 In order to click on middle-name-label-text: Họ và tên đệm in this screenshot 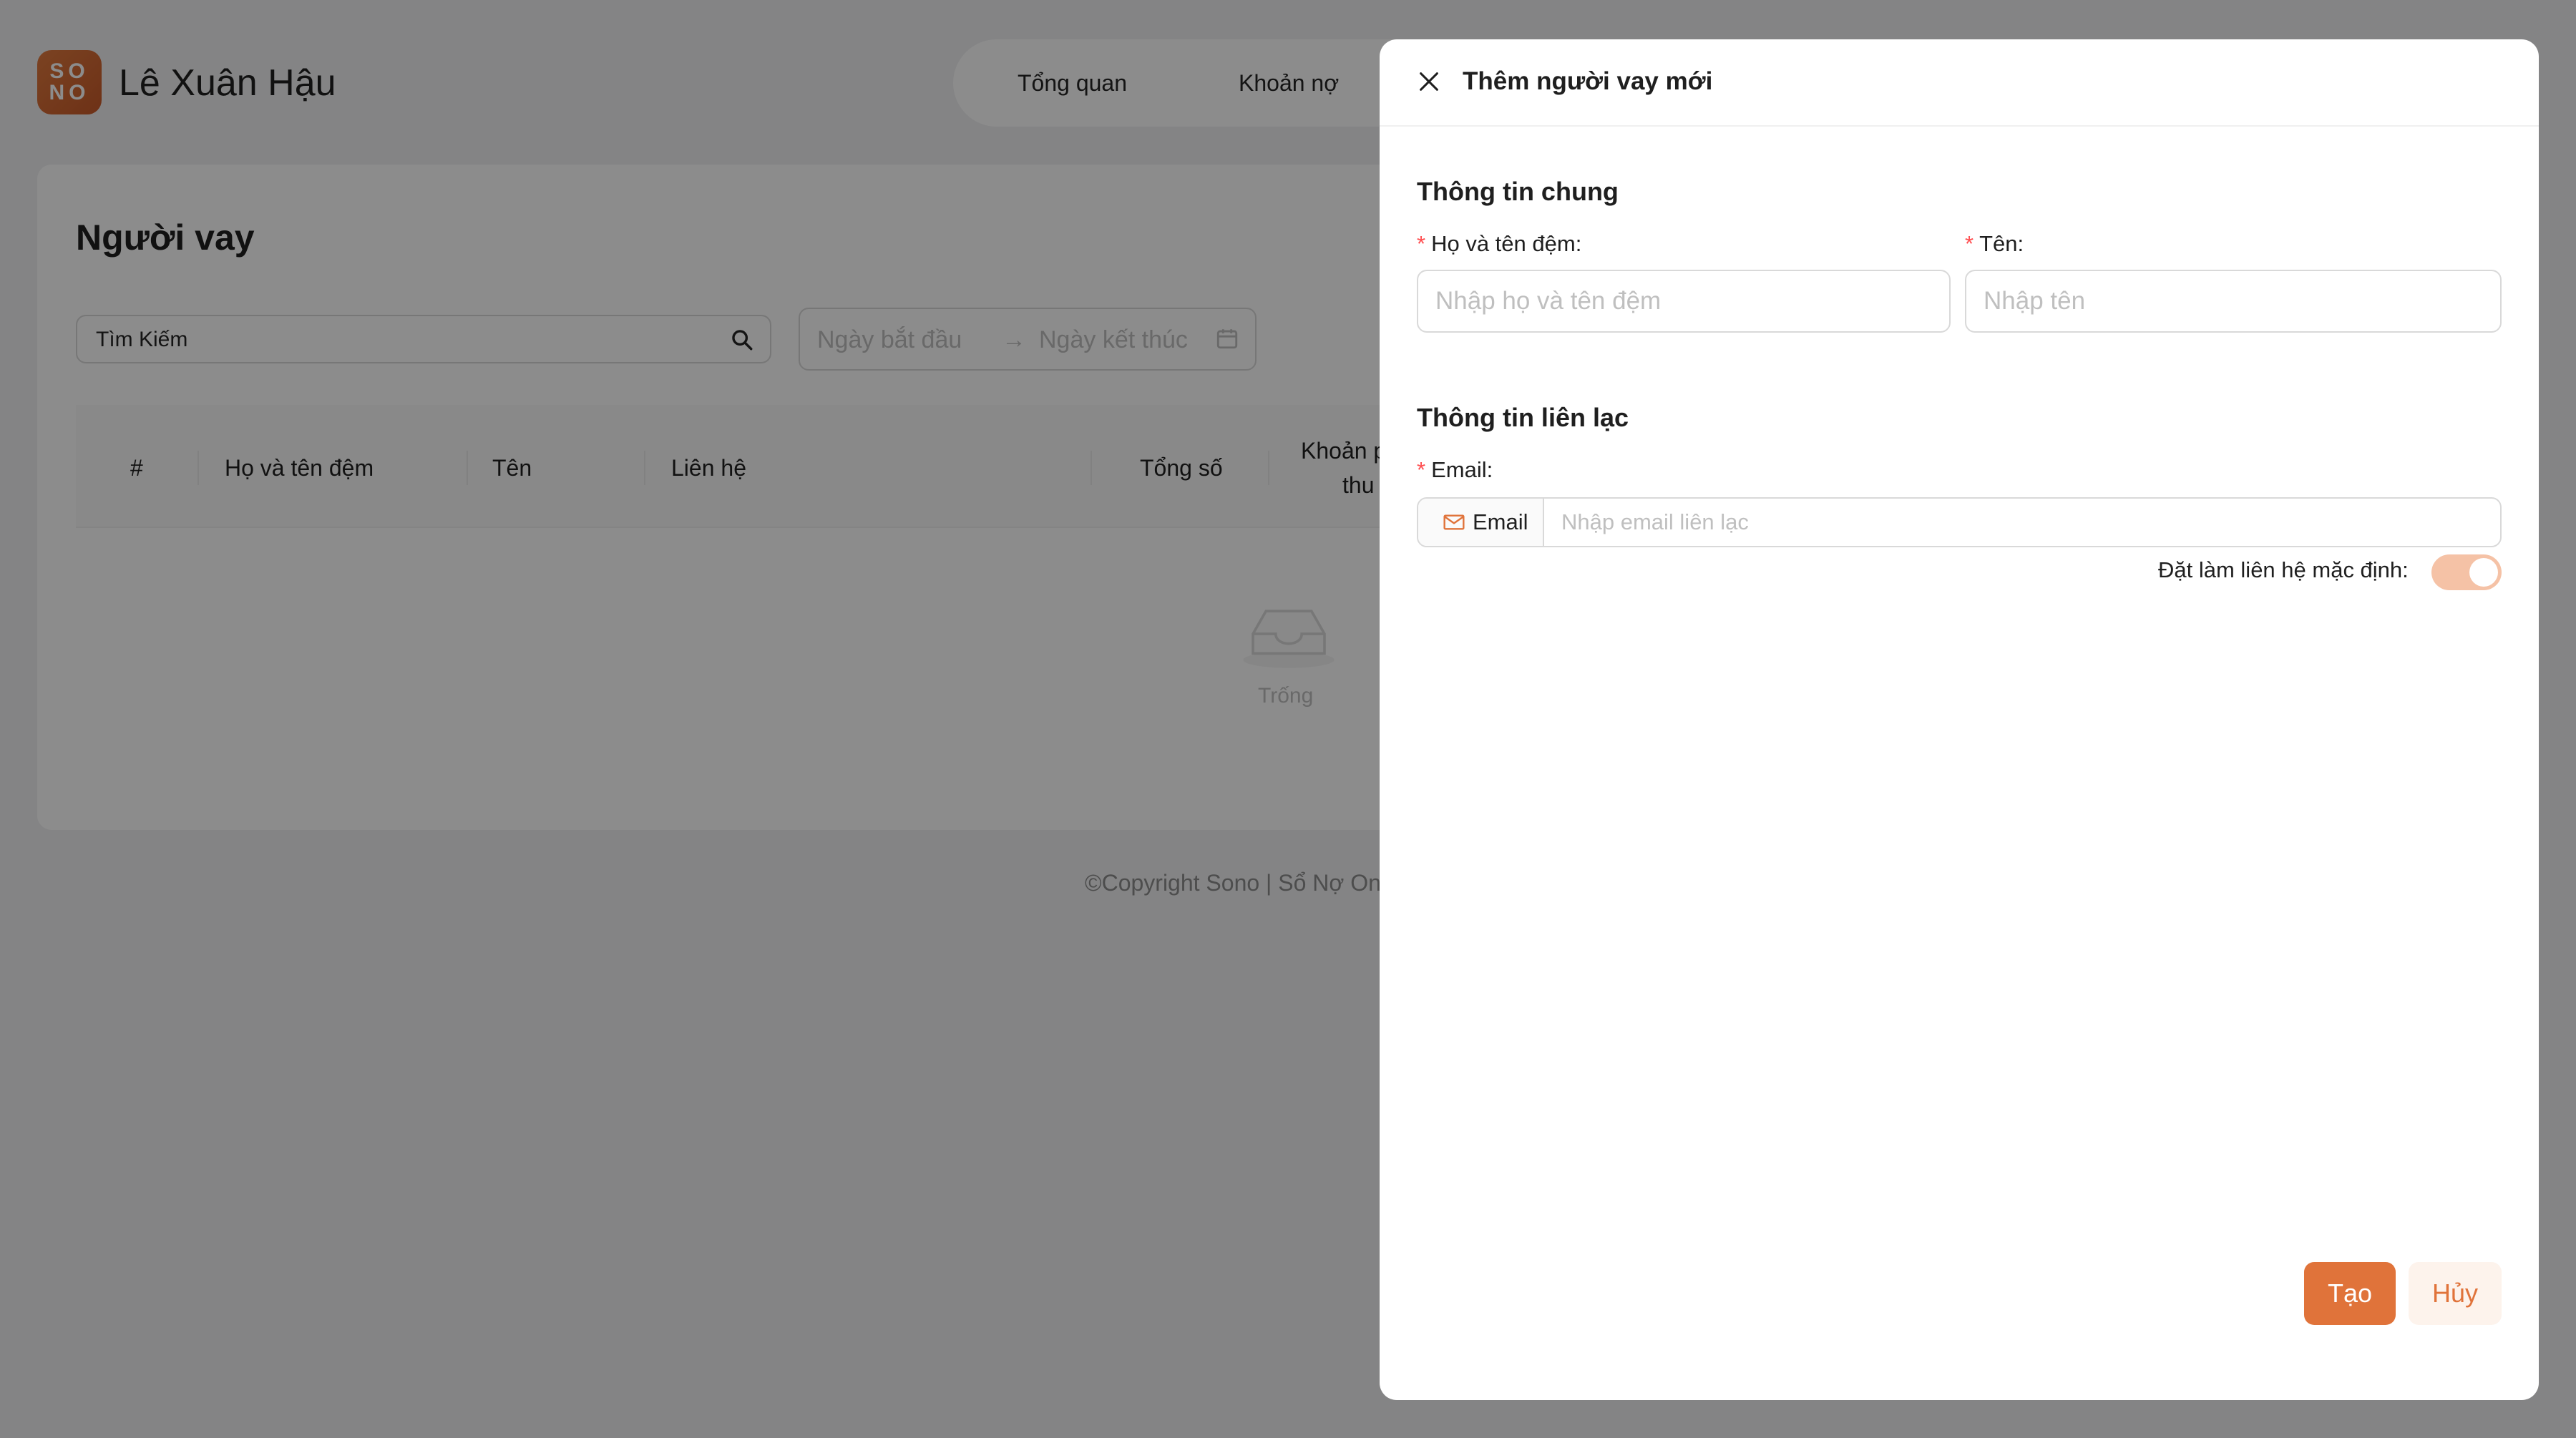, I will do `click(1503, 243)`.